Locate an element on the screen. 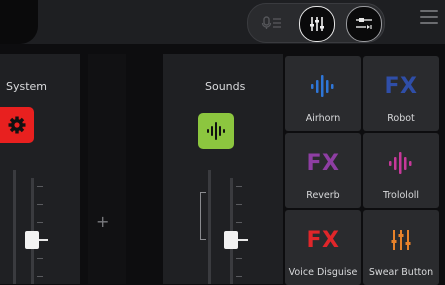  sound-tile-label: Voice Disguise is located at coordinates (323, 272).